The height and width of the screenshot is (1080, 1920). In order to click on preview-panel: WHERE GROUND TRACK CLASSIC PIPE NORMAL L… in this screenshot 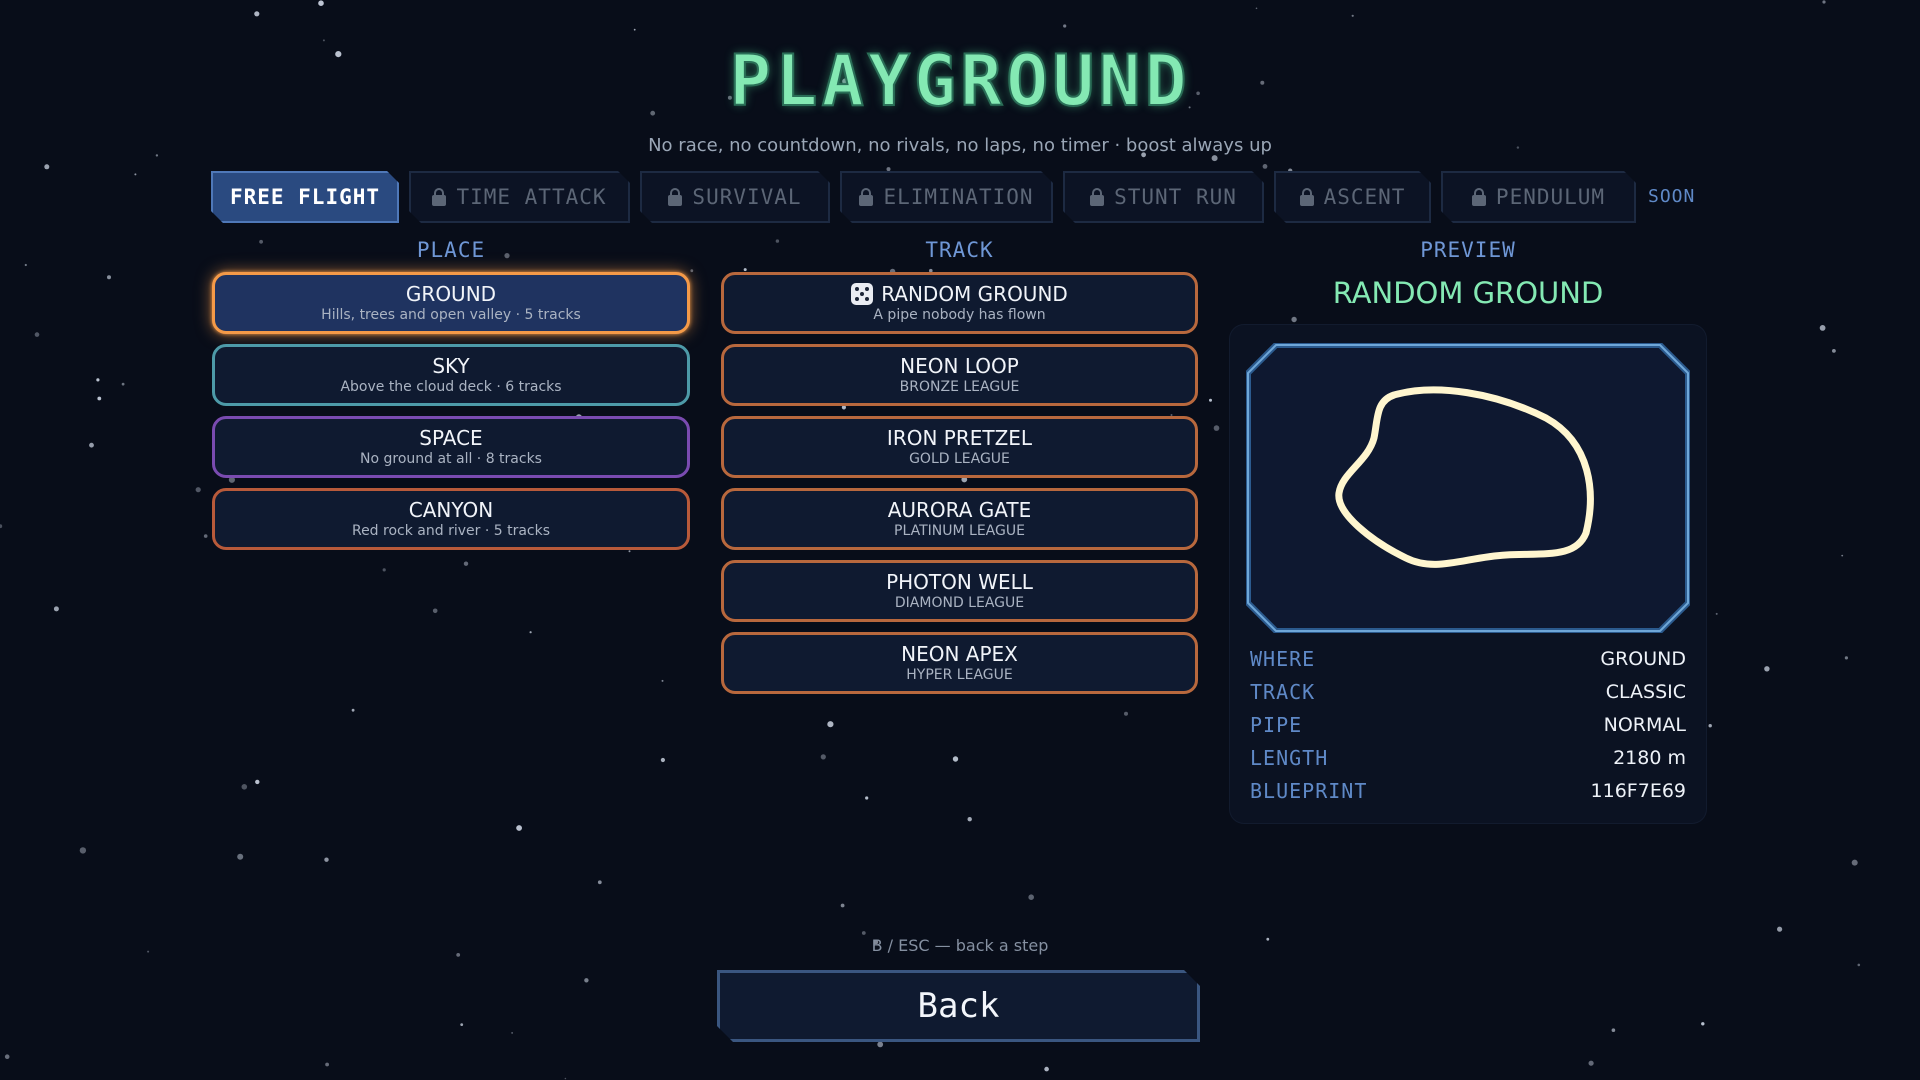, I will do `click(1468, 574)`.